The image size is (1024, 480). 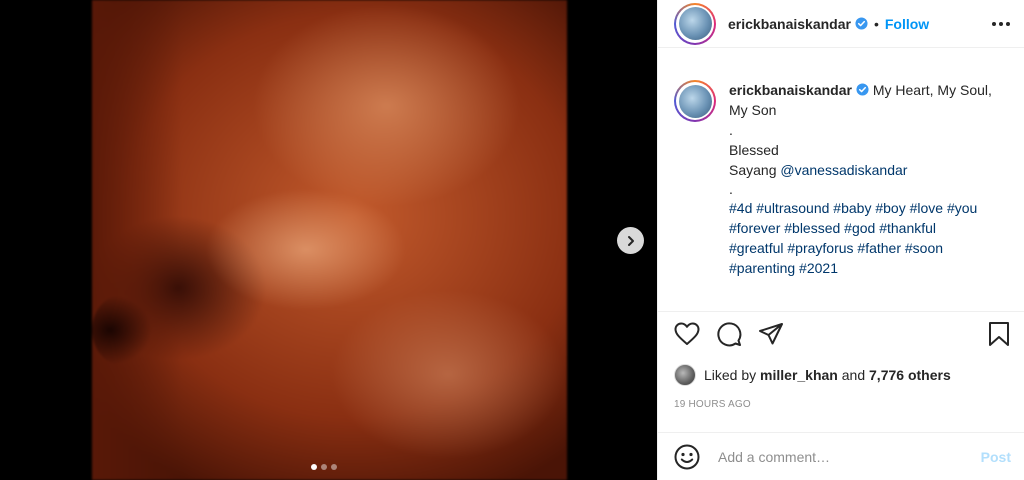 I want to click on likes-middle: and, so click(x=853, y=375).